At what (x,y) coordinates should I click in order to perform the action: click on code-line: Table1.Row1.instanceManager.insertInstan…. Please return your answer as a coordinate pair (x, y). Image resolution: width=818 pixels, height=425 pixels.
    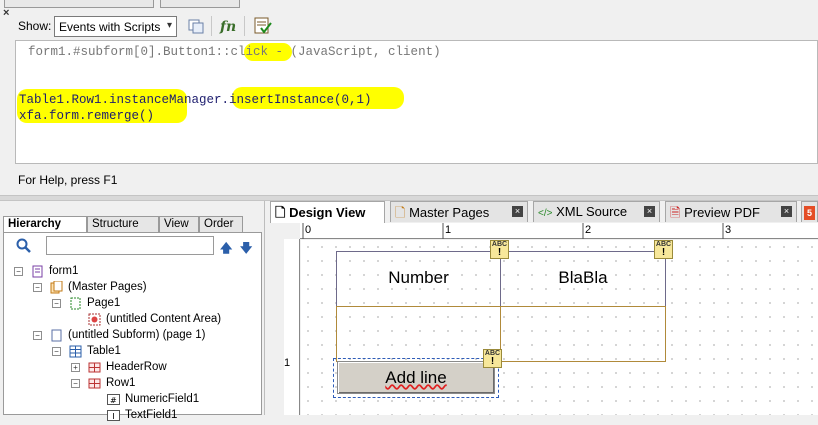
    Looking at the image, I should click on (195, 100).